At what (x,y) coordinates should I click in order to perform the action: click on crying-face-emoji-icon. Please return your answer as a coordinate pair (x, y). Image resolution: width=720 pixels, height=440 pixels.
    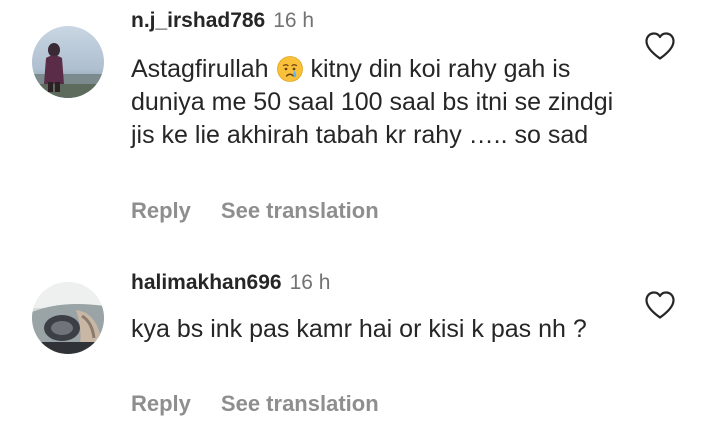
    Looking at the image, I should click on (289, 69).